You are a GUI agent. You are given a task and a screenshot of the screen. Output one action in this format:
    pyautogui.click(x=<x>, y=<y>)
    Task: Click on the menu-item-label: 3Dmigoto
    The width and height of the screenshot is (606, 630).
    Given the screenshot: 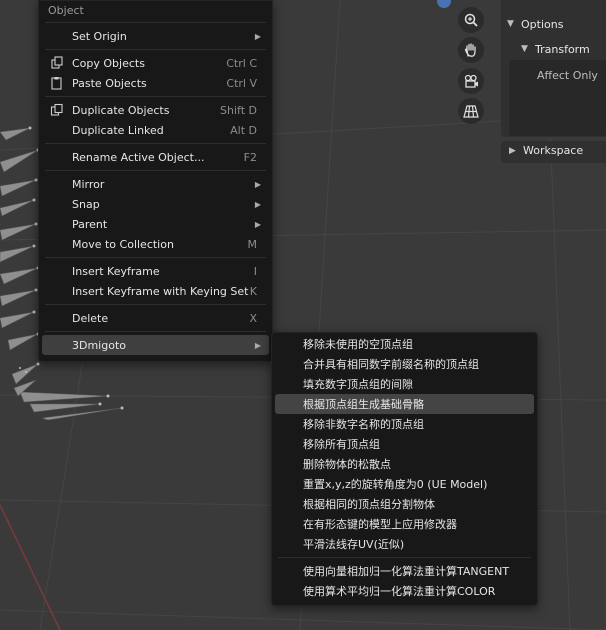 What is the action you would take?
    pyautogui.click(x=99, y=345)
    